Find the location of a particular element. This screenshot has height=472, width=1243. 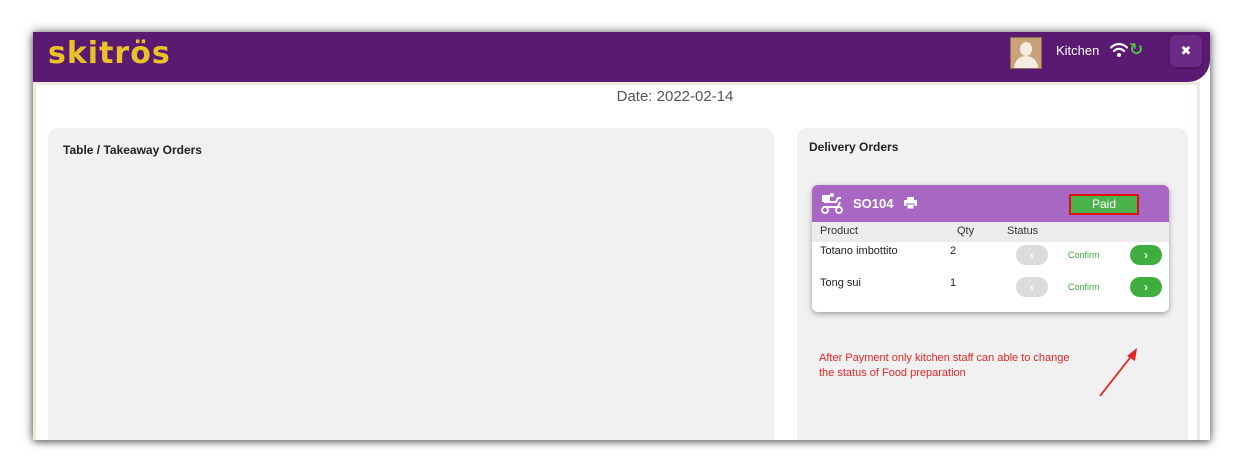

wifi-icon is located at coordinates (1119, 50).